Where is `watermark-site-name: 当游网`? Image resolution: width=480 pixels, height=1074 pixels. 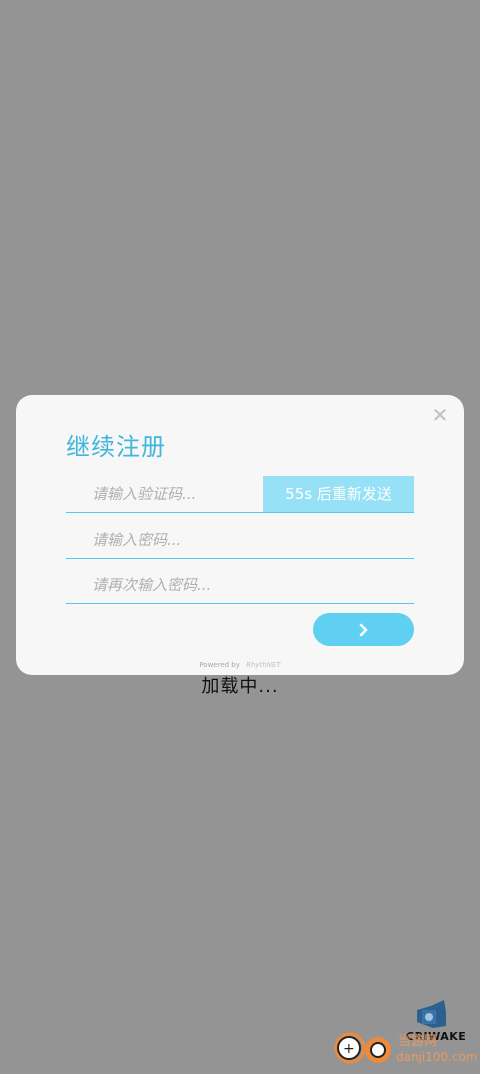
watermark-site-name: 当游网 is located at coordinates (418, 1041).